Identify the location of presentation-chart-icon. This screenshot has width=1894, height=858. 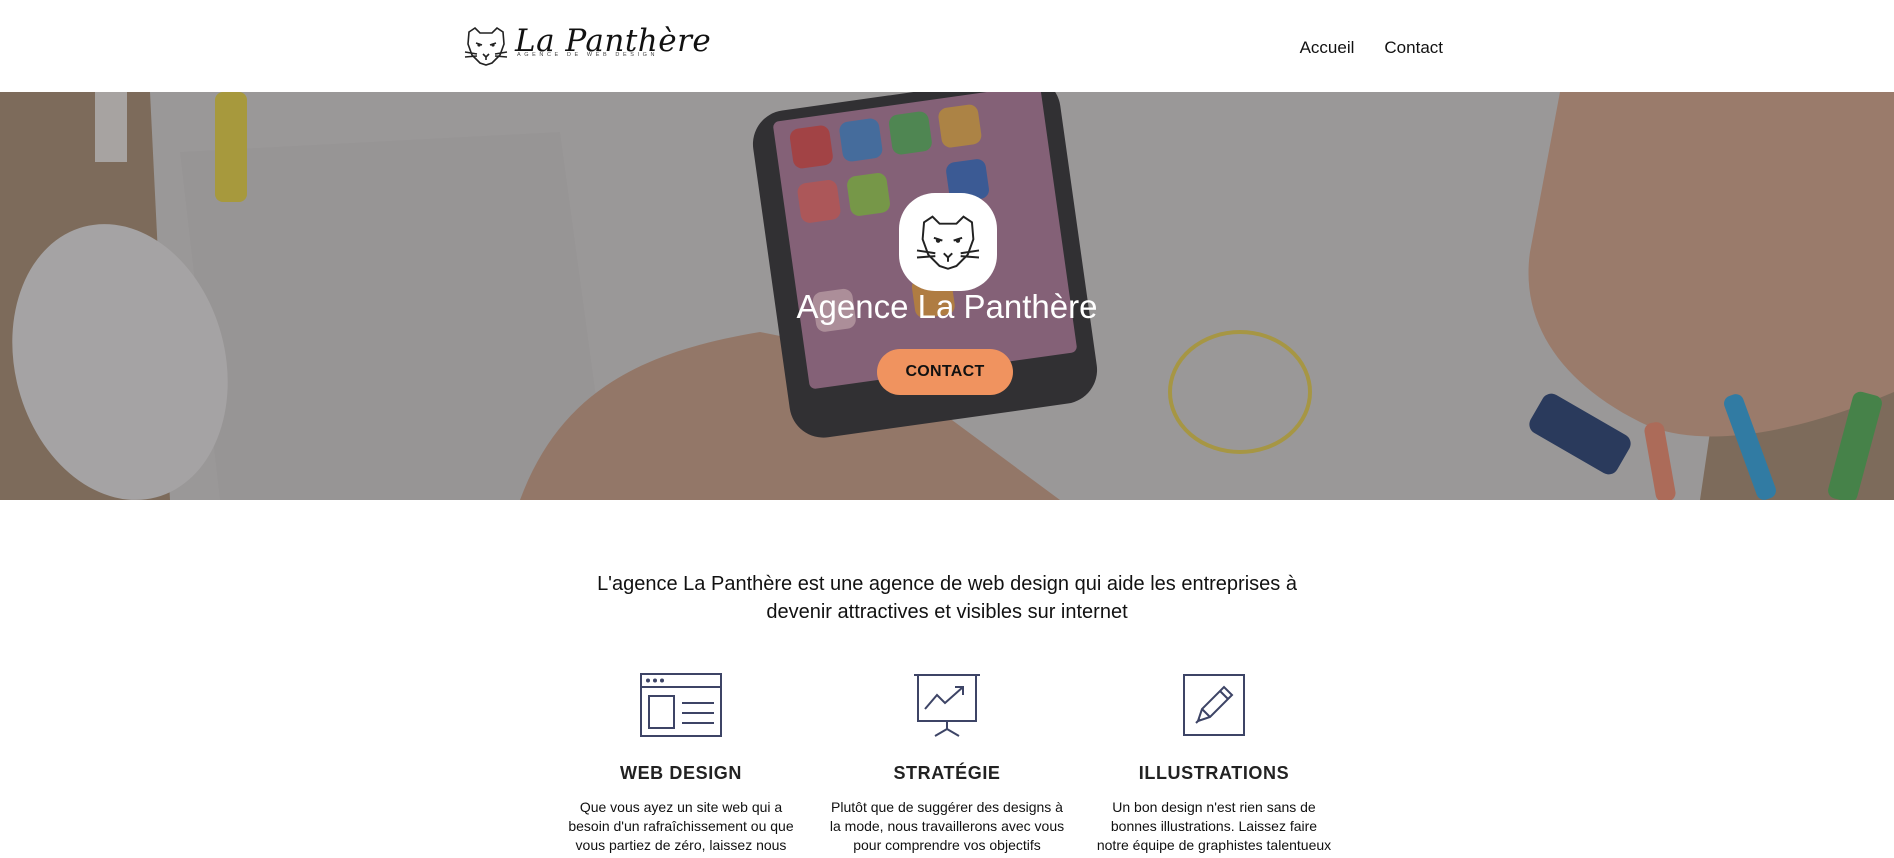
(947, 705).